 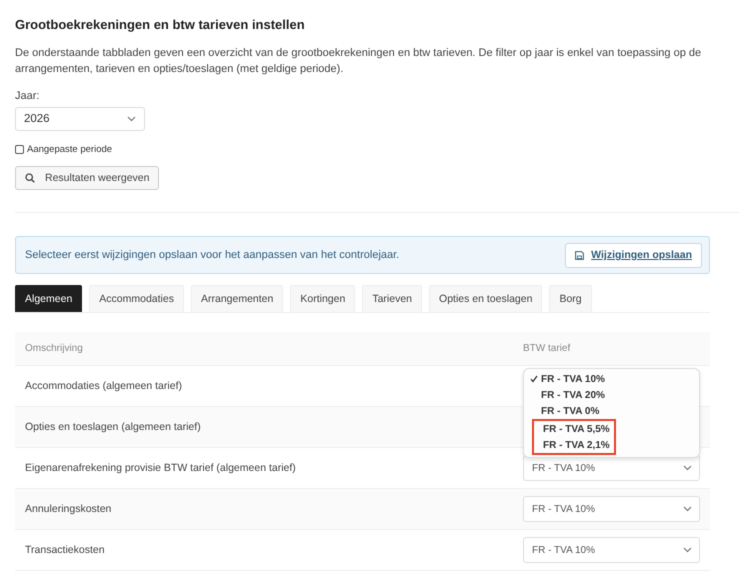 What do you see at coordinates (485, 298) in the screenshot?
I see `tab: Opties en toeslagen` at bounding box center [485, 298].